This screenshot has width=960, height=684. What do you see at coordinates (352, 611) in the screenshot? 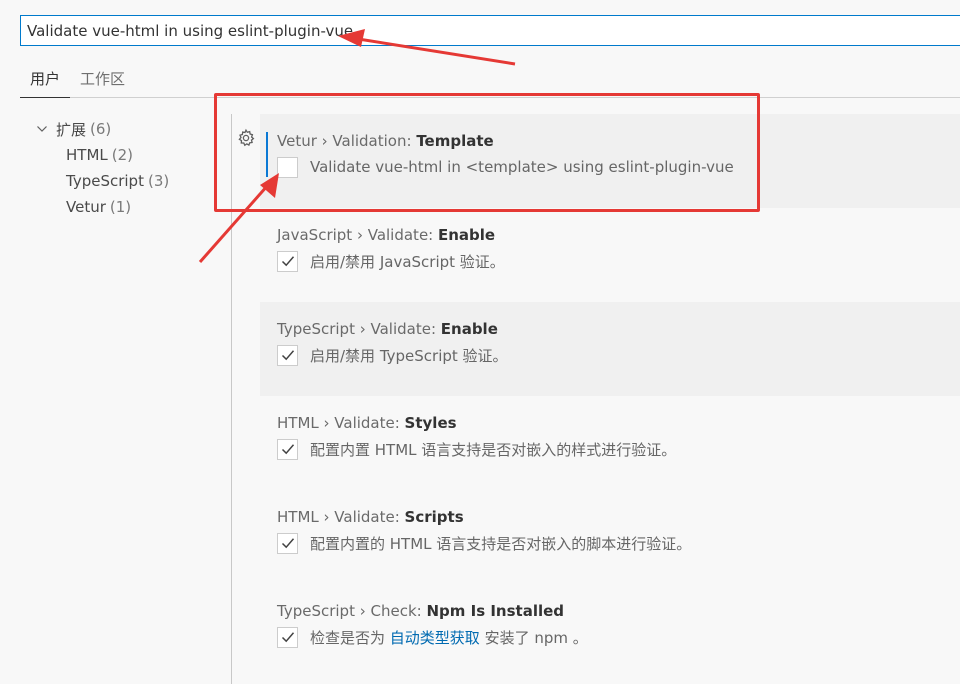
I see `setting-category: TypeScript › Check:` at bounding box center [352, 611].